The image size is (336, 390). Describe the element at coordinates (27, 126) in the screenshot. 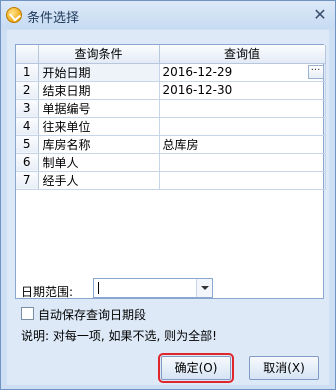

I see `row-index: 4` at that location.